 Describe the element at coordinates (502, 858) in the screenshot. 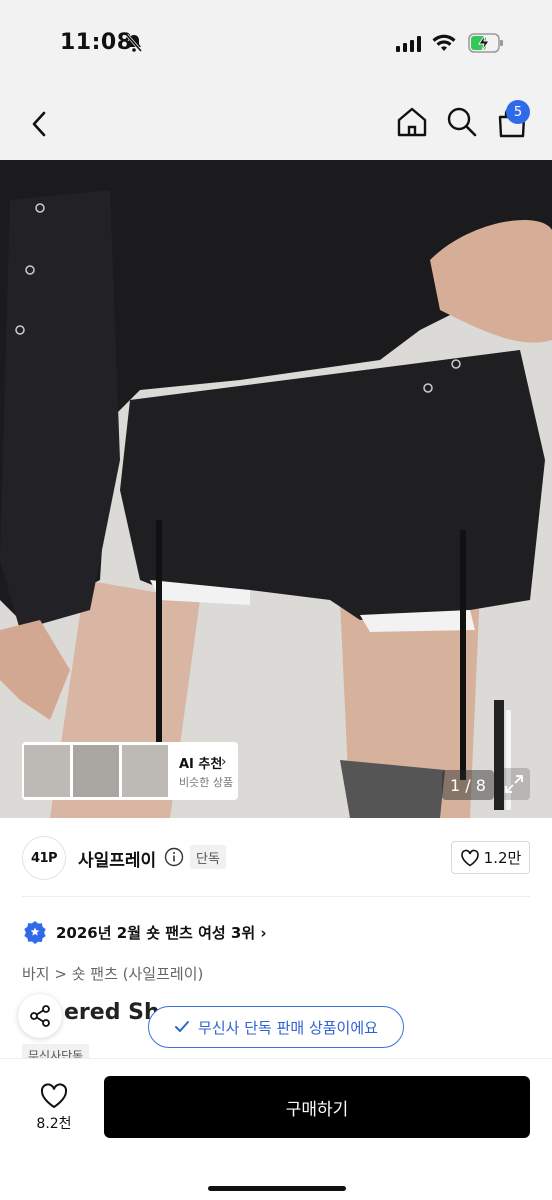

I see `brand-like-count: 1.2만` at that location.